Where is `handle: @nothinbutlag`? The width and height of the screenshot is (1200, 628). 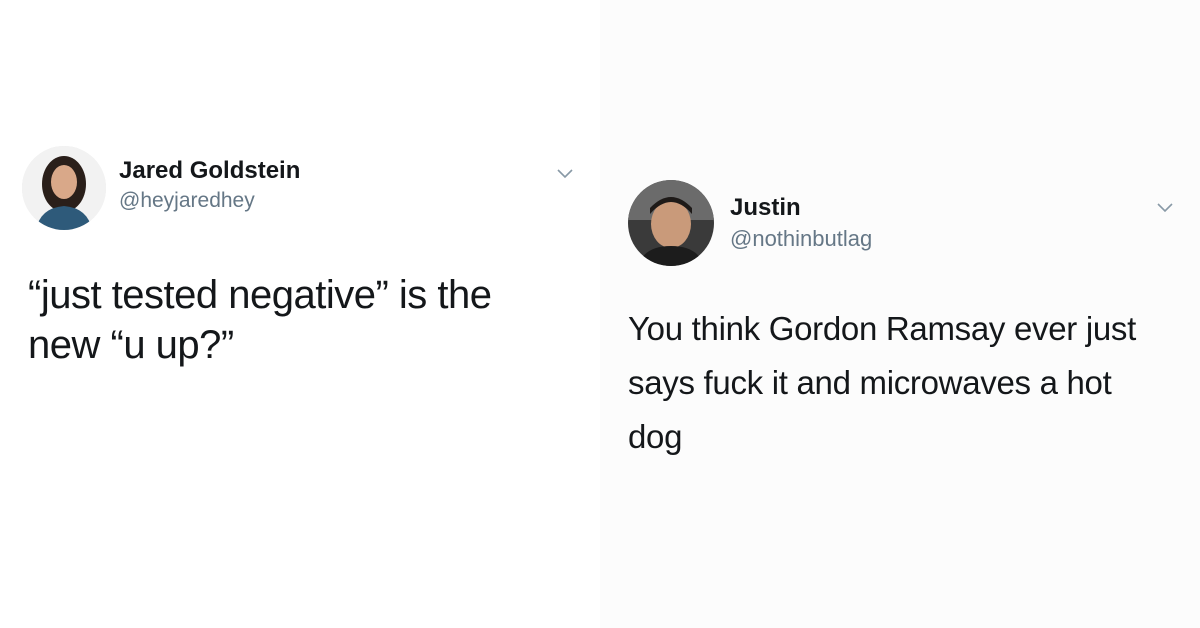 handle: @nothinbutlag is located at coordinates (801, 239).